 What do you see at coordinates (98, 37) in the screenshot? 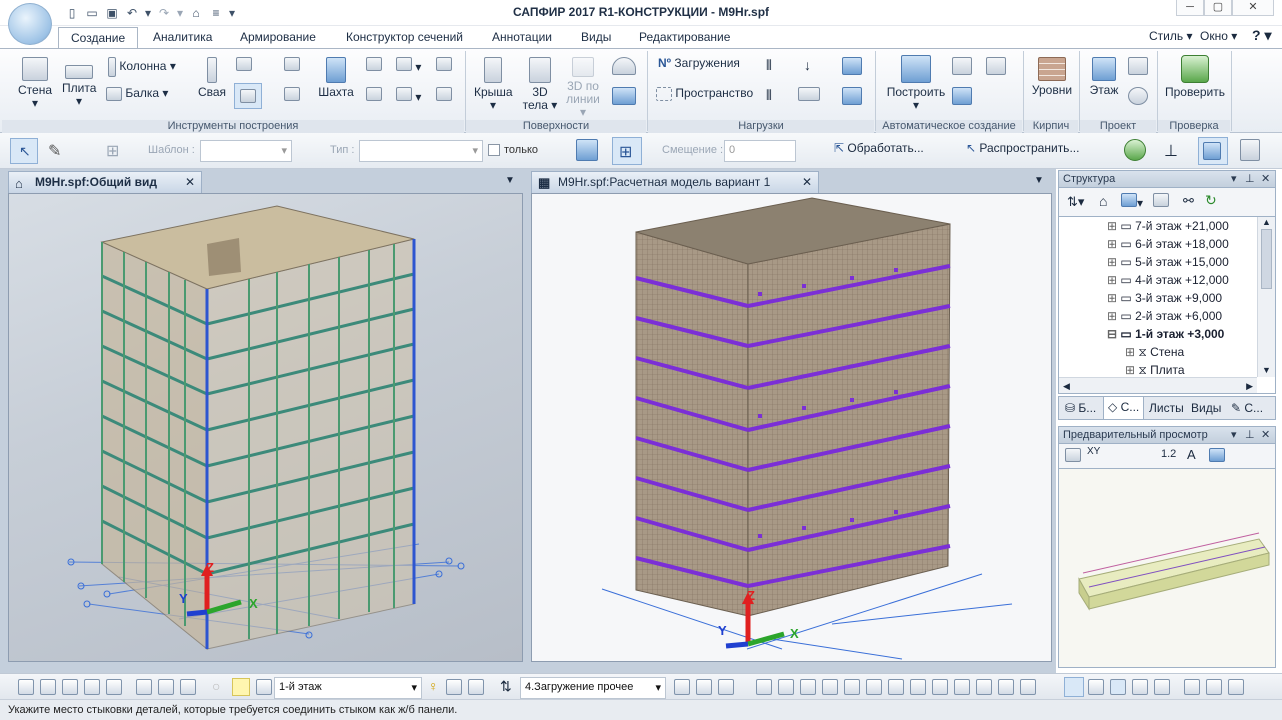
I see `tab-create: Создание` at bounding box center [98, 37].